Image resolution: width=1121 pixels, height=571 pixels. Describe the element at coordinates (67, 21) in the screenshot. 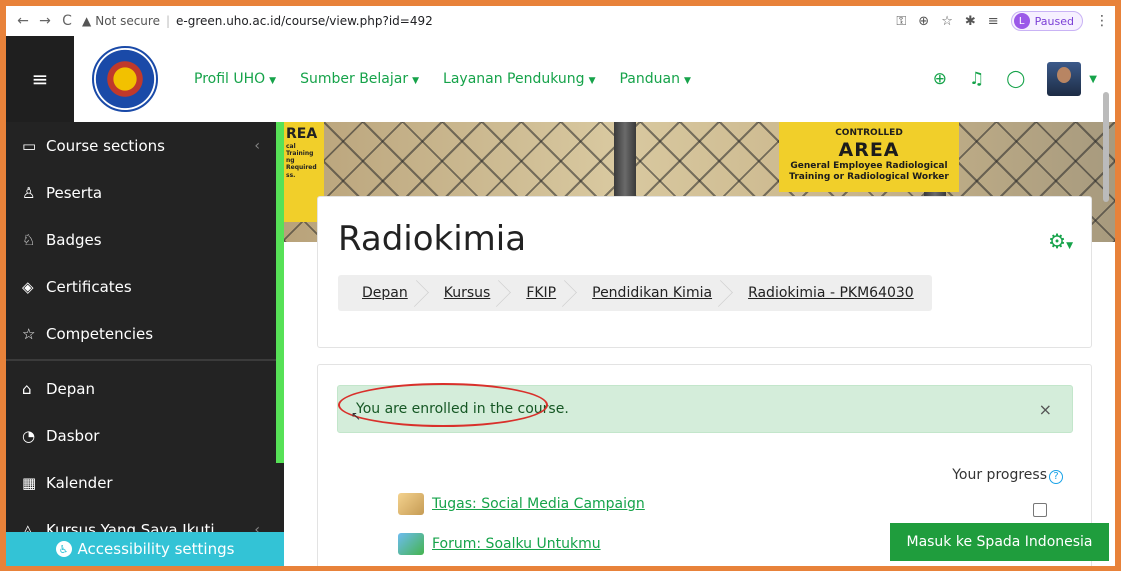

I see `reload-icon: C` at that location.